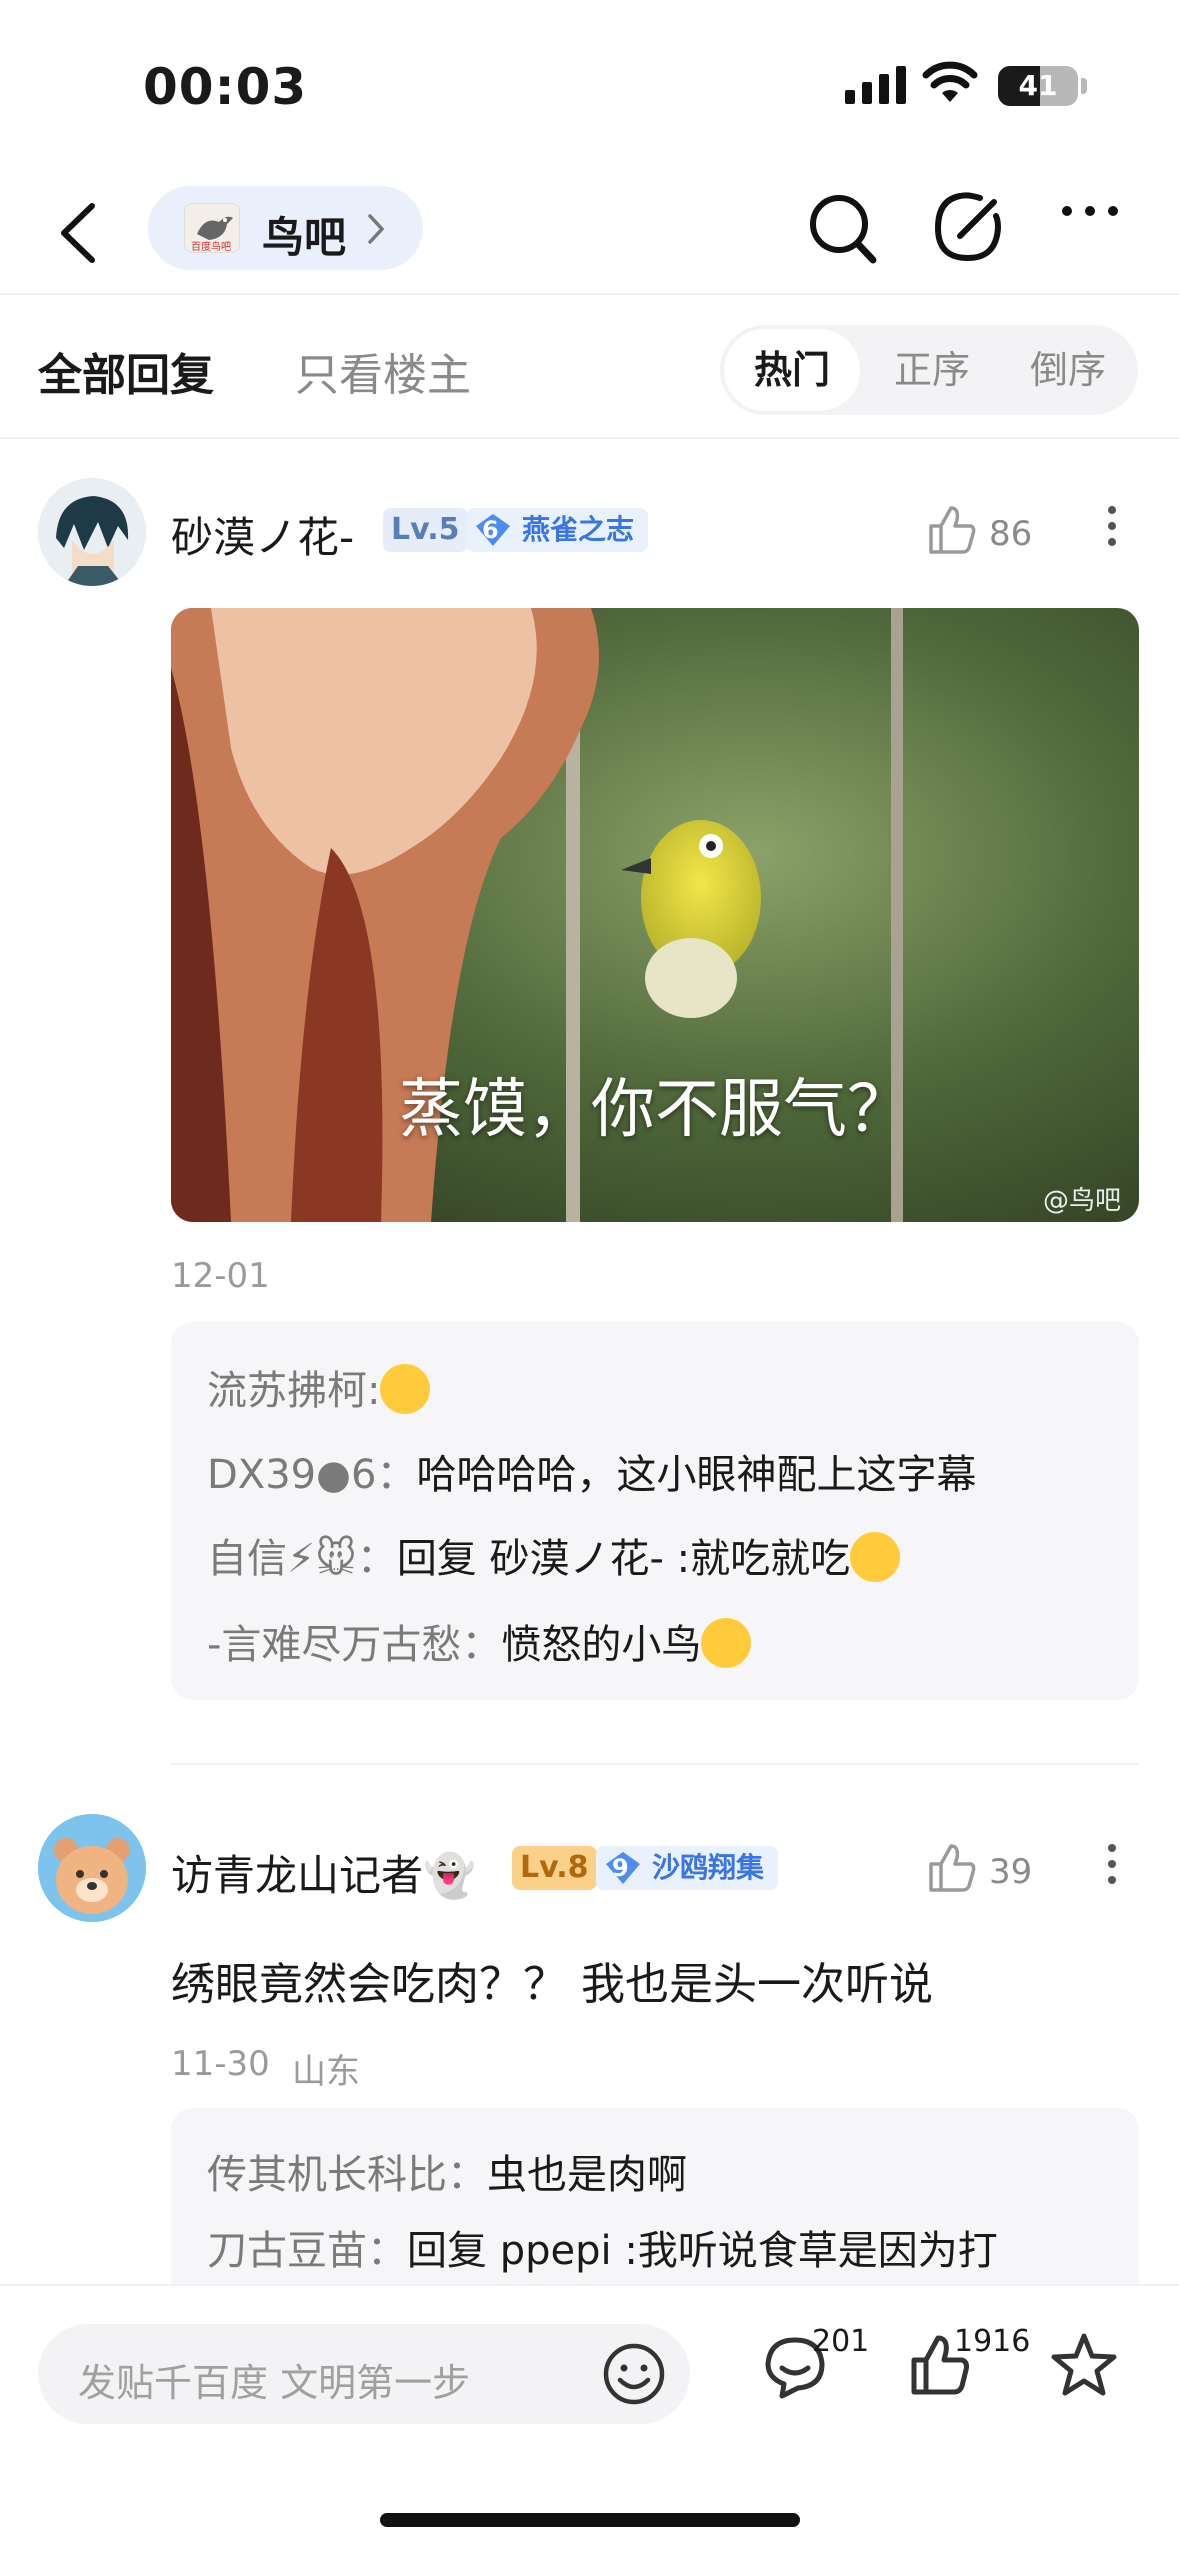 The image size is (1179, 2556). What do you see at coordinates (1084, 2365) in the screenshot?
I see `star-icon` at bounding box center [1084, 2365].